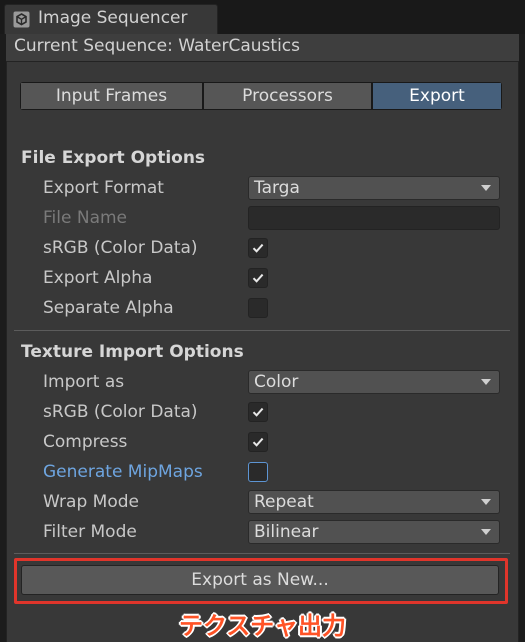 The width and height of the screenshot is (525, 642). I want to click on wrap-mode-label: Wrap Mode, so click(91, 502).